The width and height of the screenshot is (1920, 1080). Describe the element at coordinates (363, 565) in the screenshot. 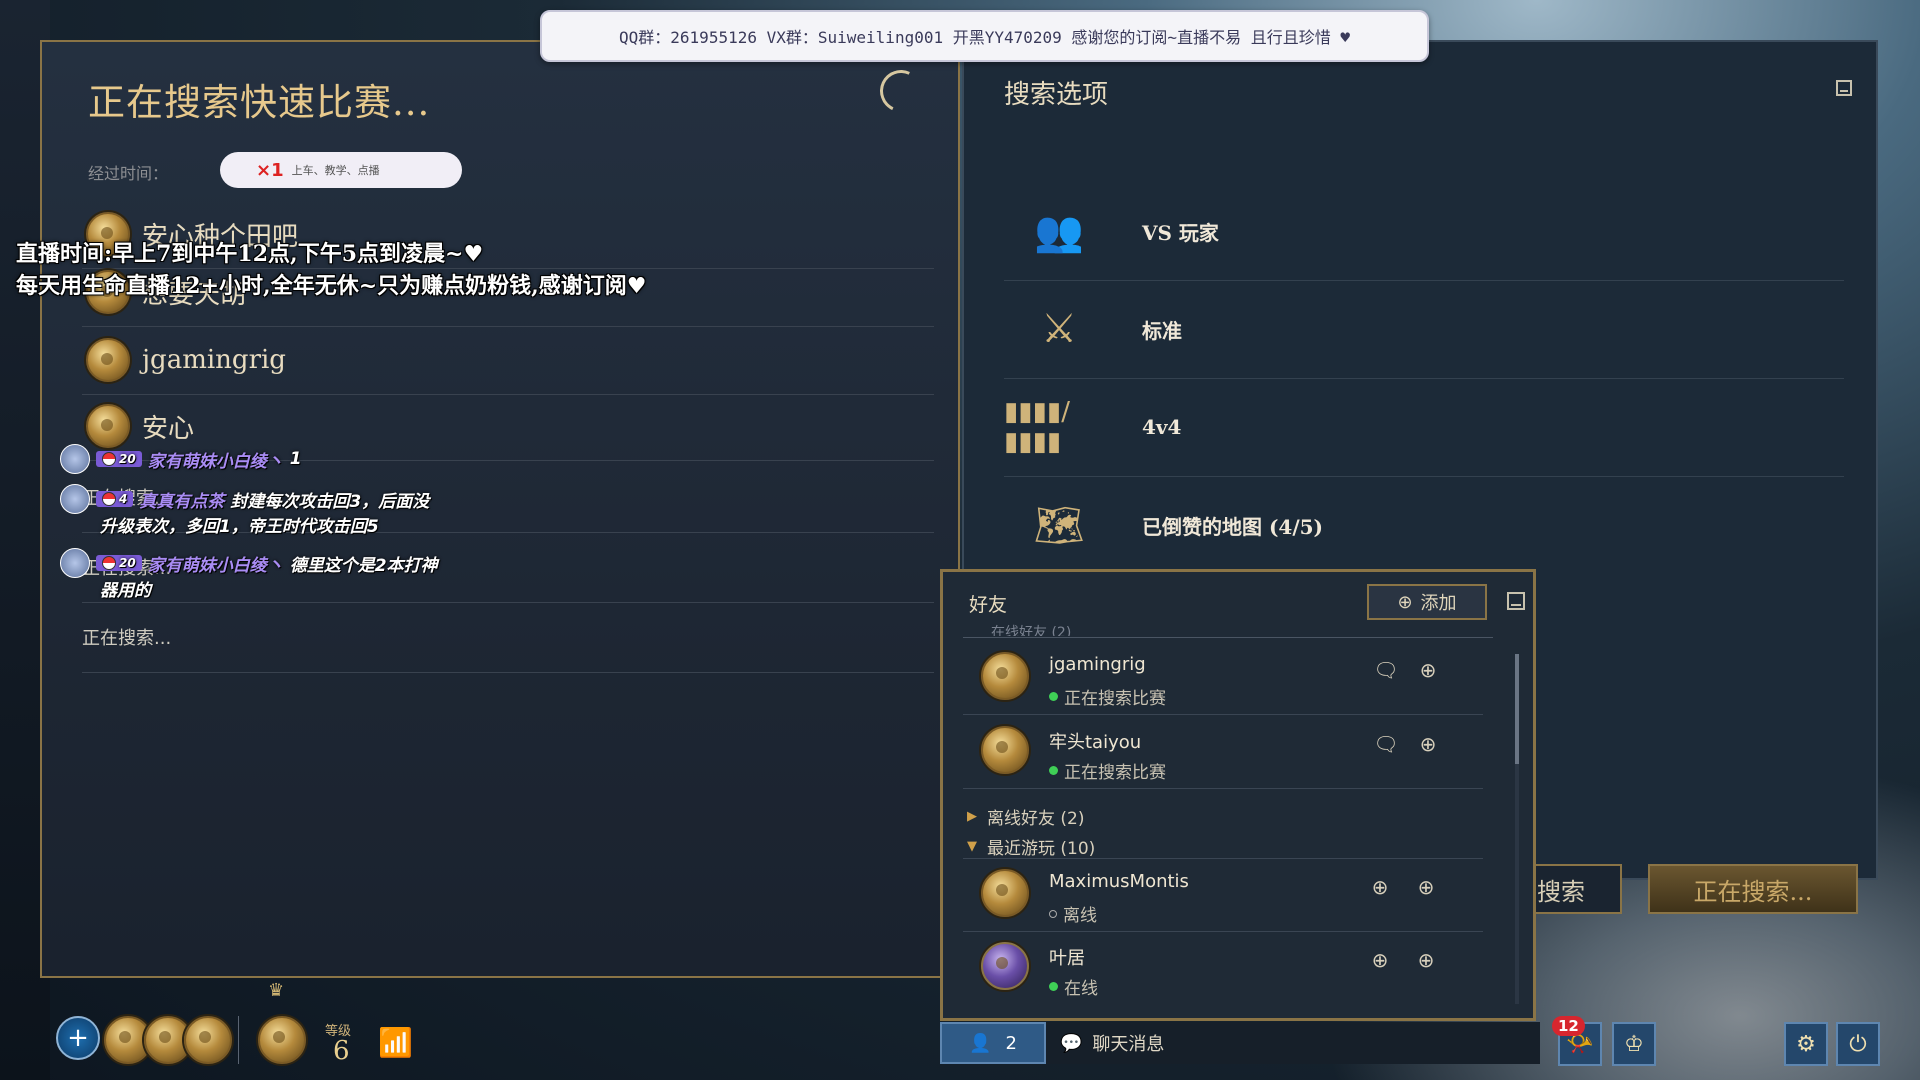

I see `chat-text: 德里这个是2本打神` at that location.